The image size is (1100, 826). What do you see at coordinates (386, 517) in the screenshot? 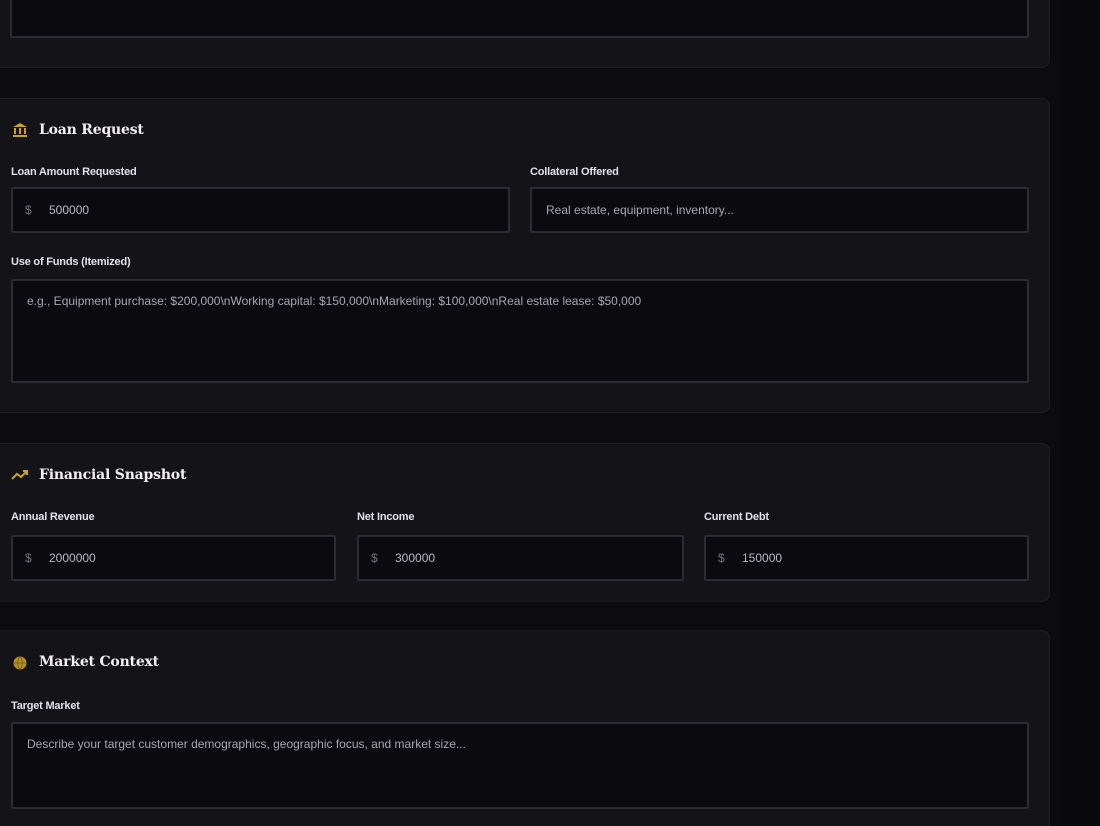
I see `net-income-label: Net Income` at bounding box center [386, 517].